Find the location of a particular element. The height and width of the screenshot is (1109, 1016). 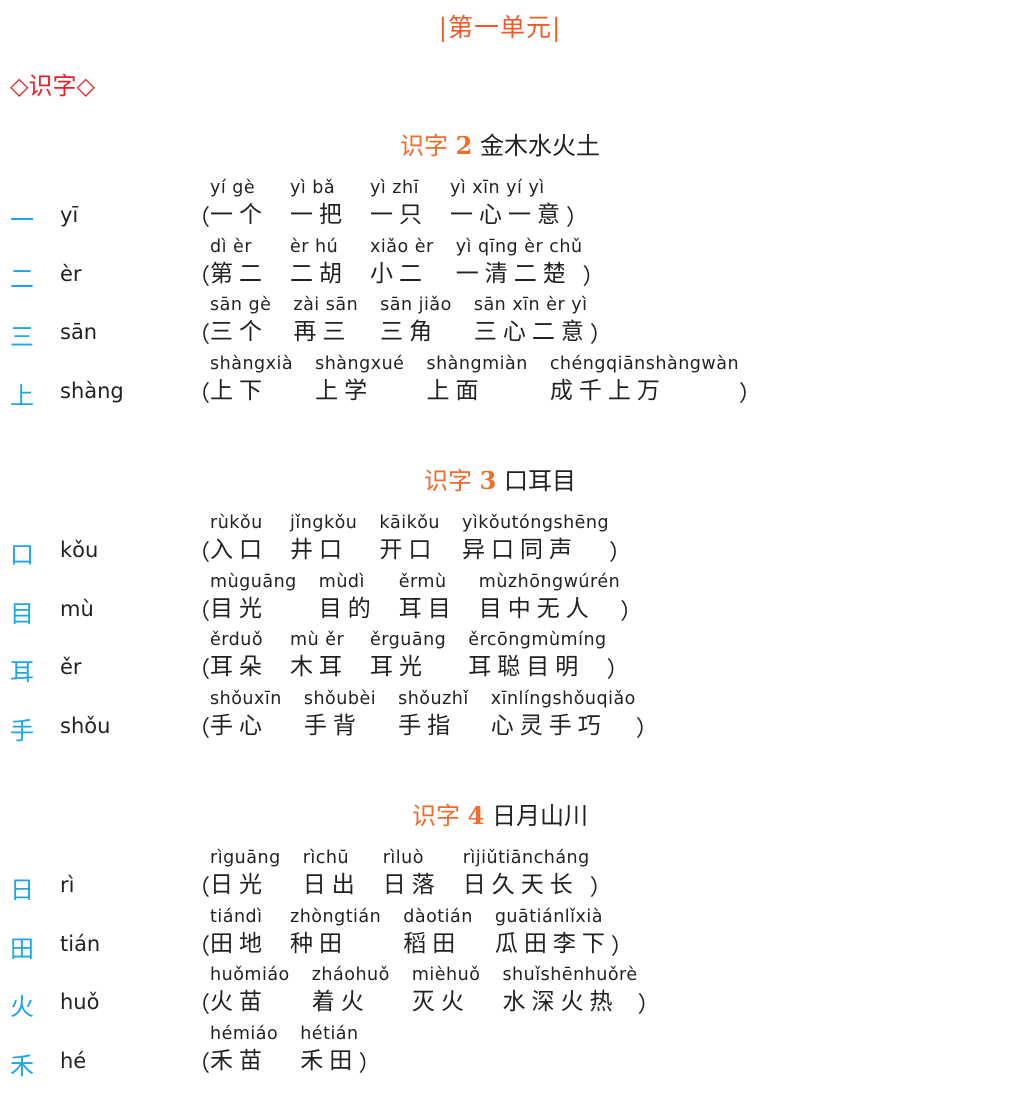

word-pinyin: rìguāng is located at coordinates (245, 858).